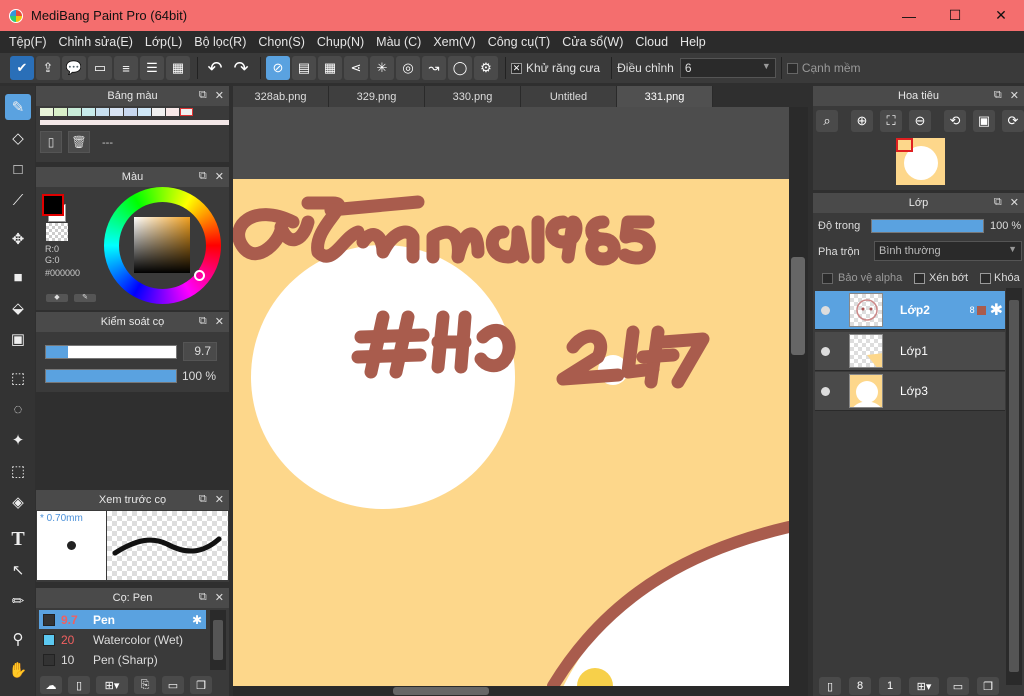 The width and height of the screenshot is (1024, 696). Describe the element at coordinates (74, 68) in the screenshot. I see `speech-bubble-icon: 💬` at that location.